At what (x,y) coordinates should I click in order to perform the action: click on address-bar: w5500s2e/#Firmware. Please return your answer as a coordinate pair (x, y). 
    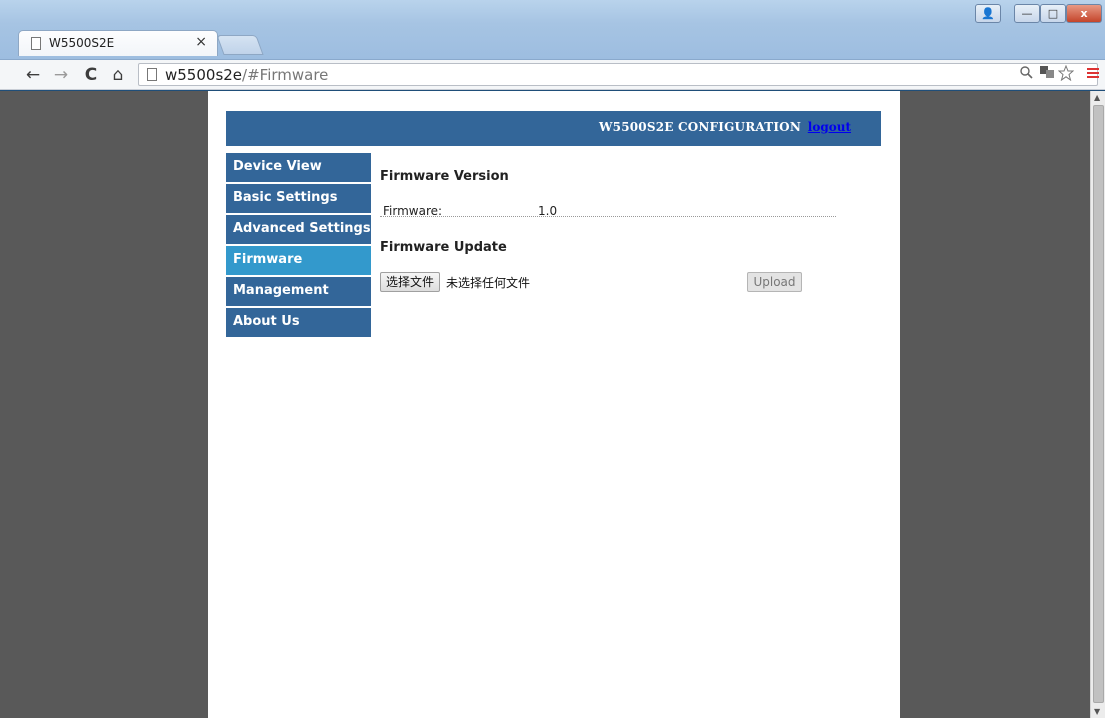
    Looking at the image, I should click on (618, 74).